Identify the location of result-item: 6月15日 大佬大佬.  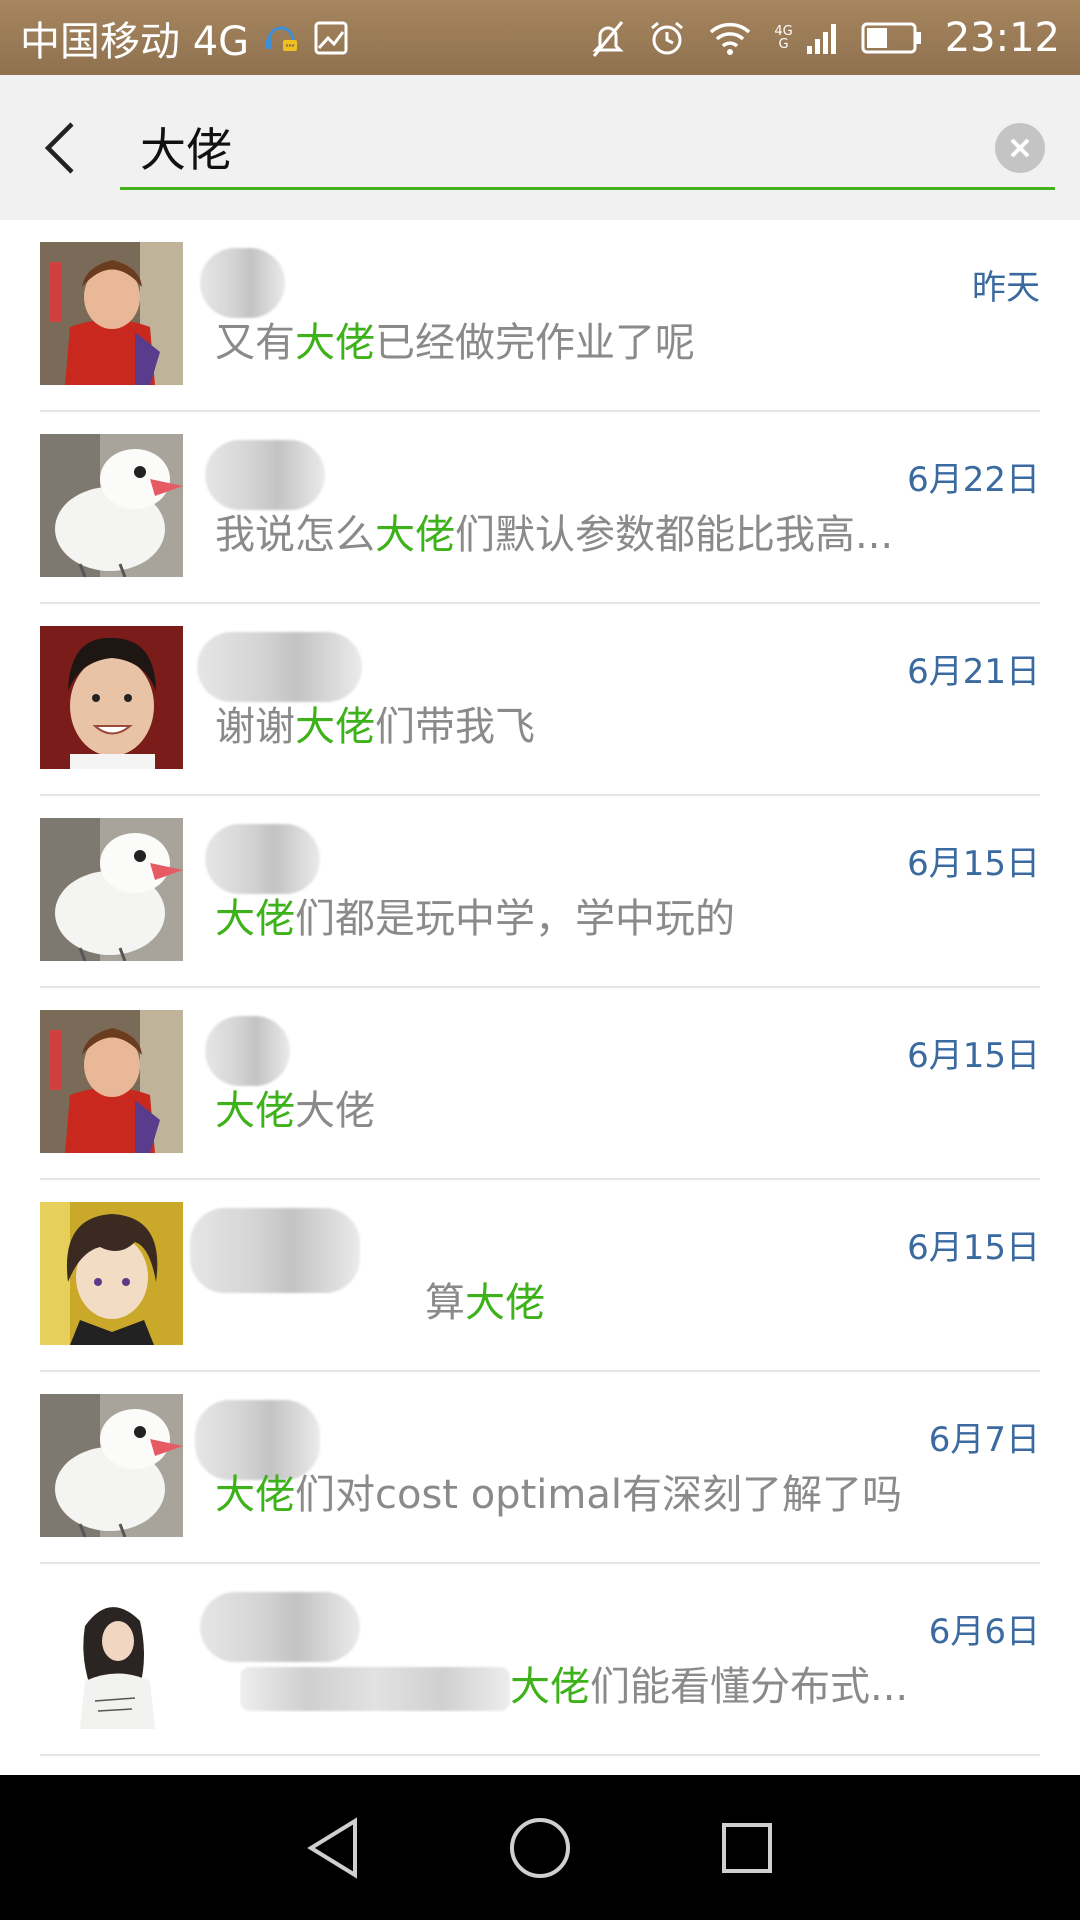
(540, 1084).